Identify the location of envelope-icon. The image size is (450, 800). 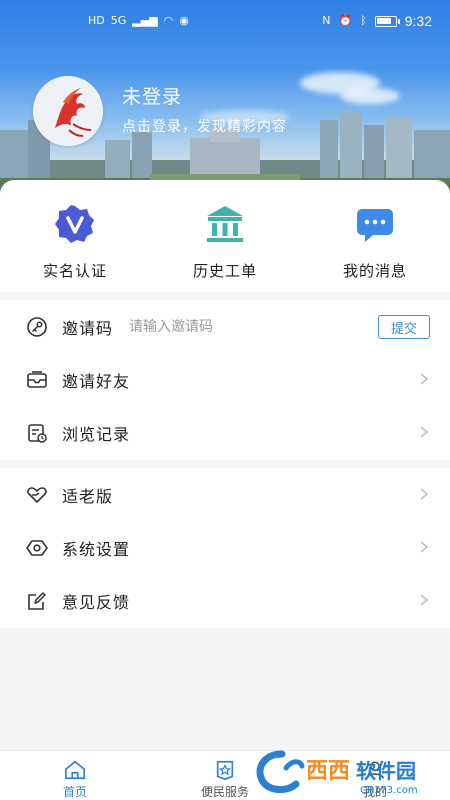
(37, 380).